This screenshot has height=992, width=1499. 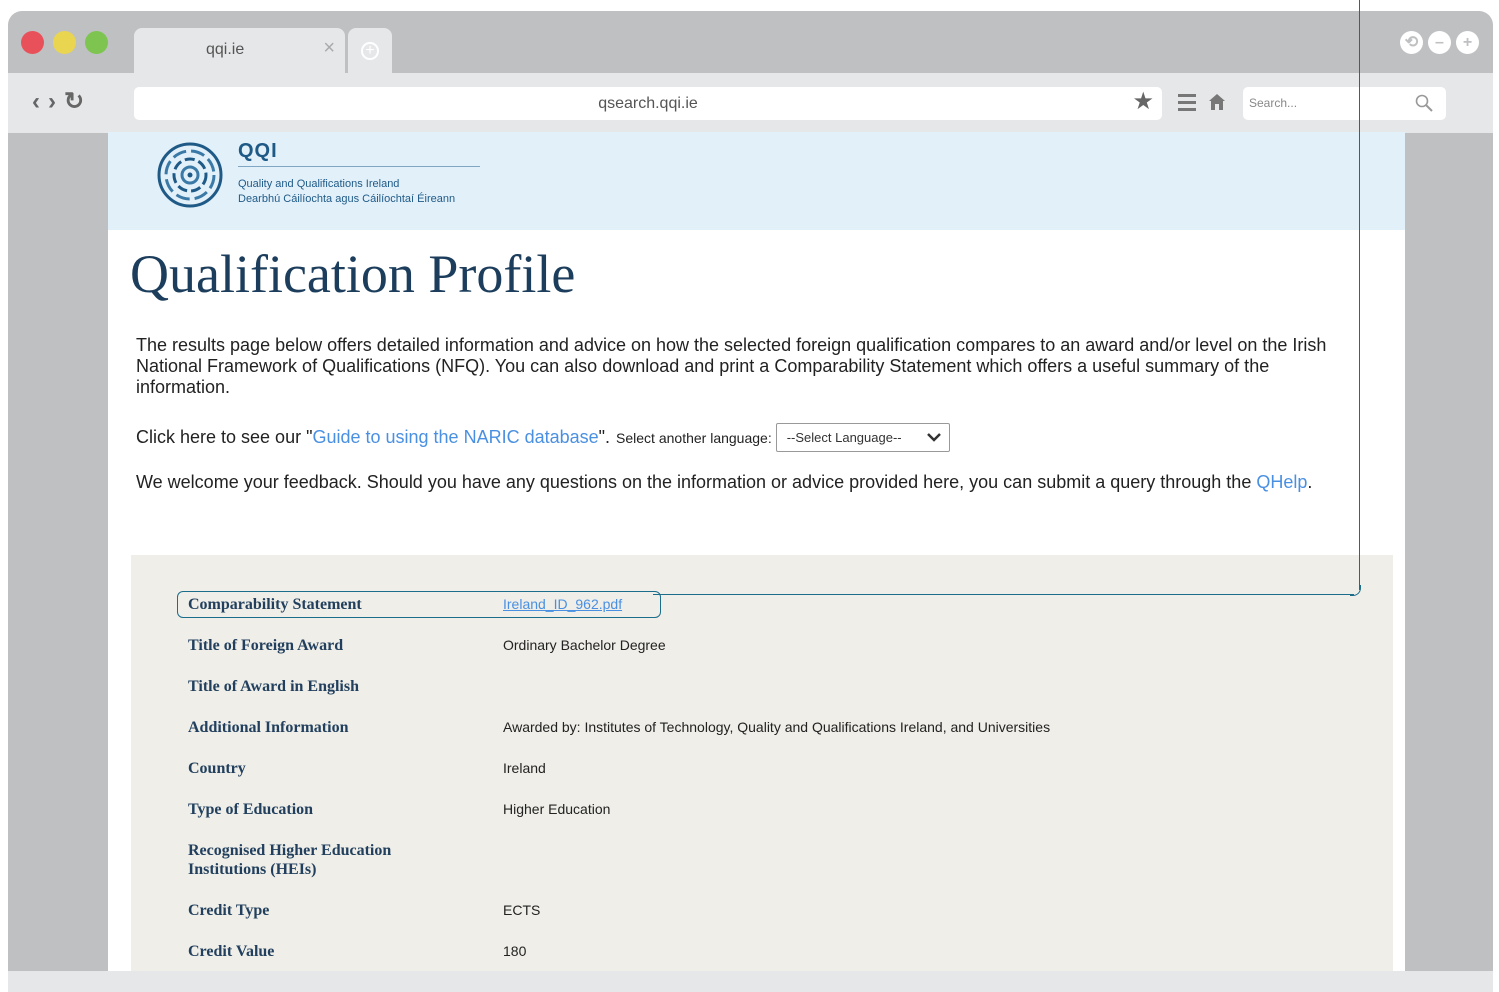 I want to click on guide-prefix: Click here to see our ", so click(x=224, y=437).